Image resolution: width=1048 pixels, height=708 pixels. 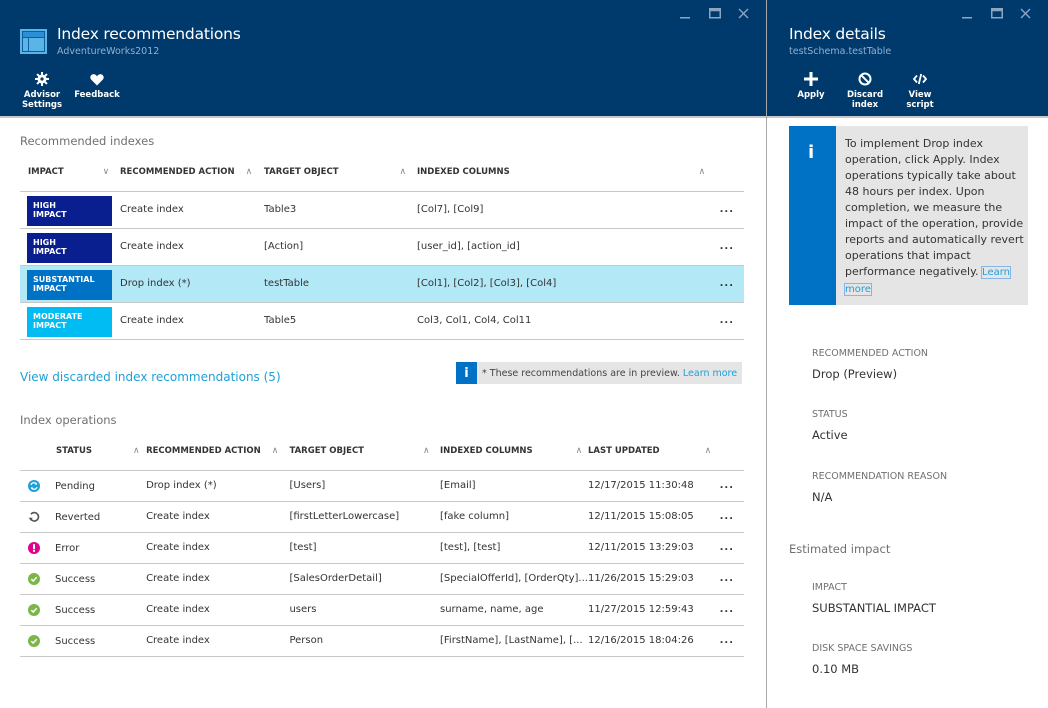 I want to click on column-header-actions, so click(x=727, y=452).